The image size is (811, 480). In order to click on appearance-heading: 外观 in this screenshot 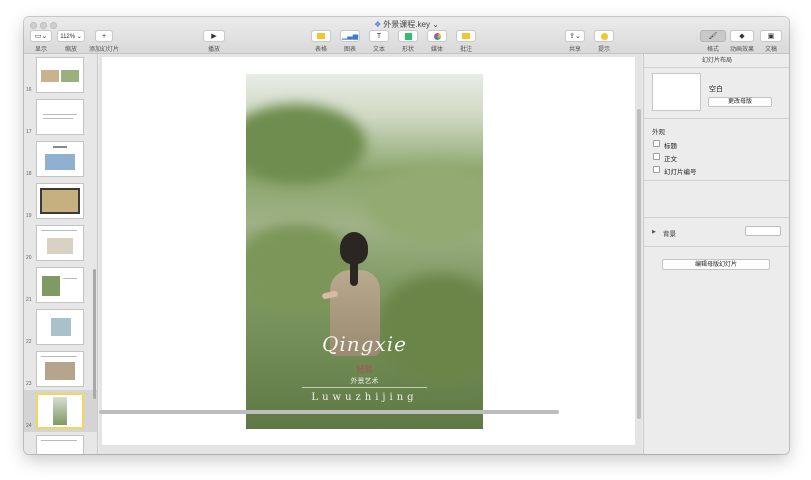, I will do `click(658, 132)`.